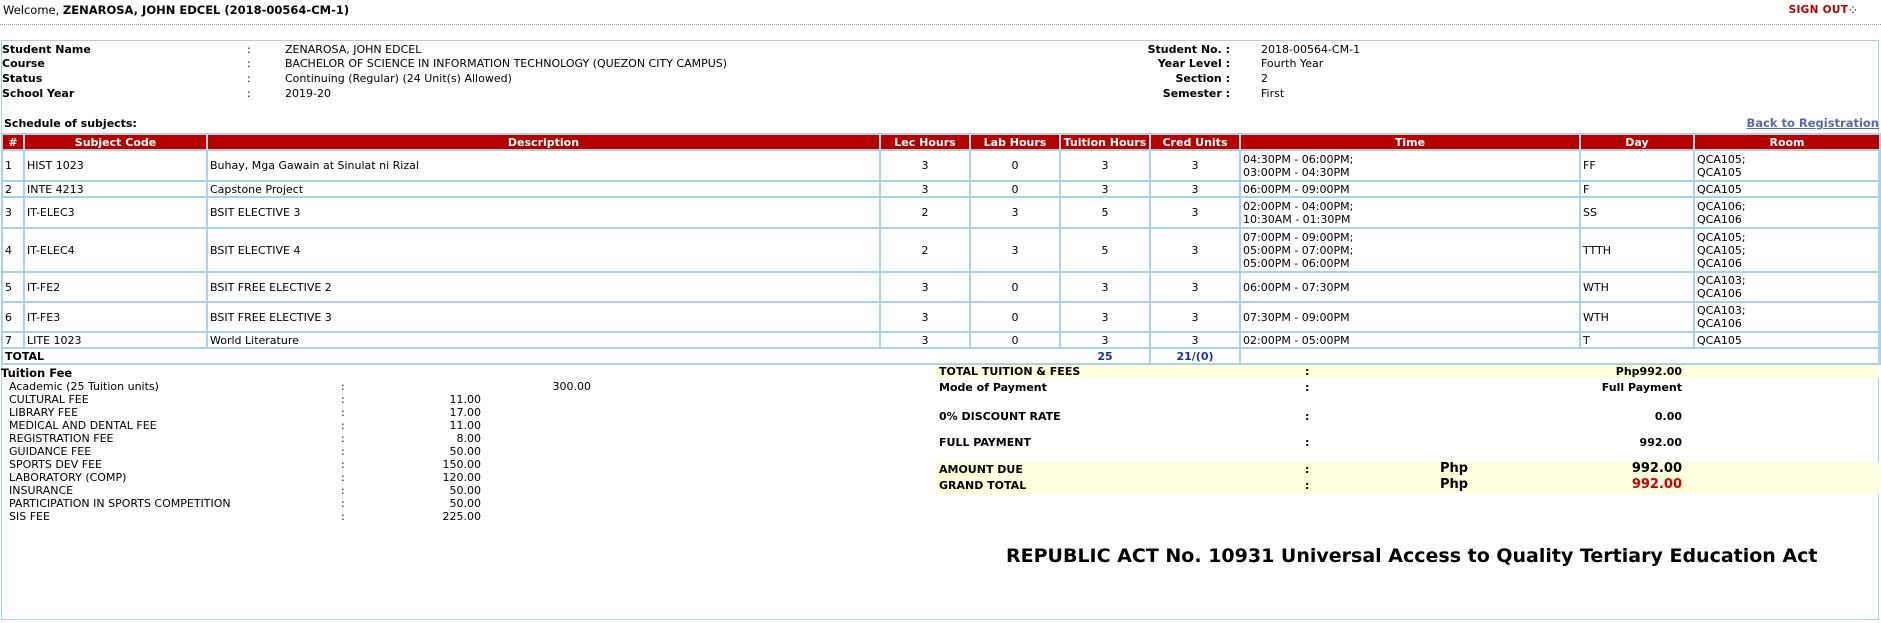 The width and height of the screenshot is (1881, 623). Describe the element at coordinates (925, 212) in the screenshot. I see `lec-hours: 2` at that location.